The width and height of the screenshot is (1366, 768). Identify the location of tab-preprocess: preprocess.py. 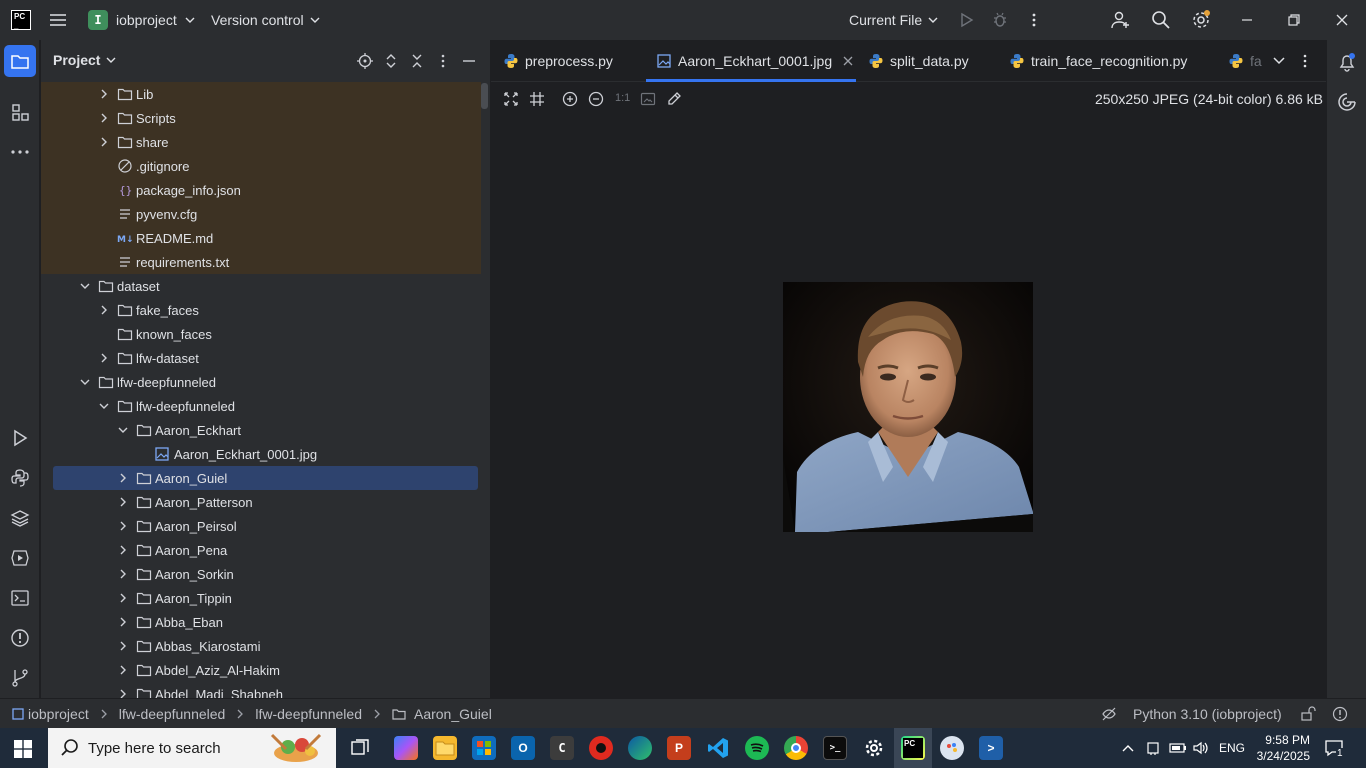
(558, 61).